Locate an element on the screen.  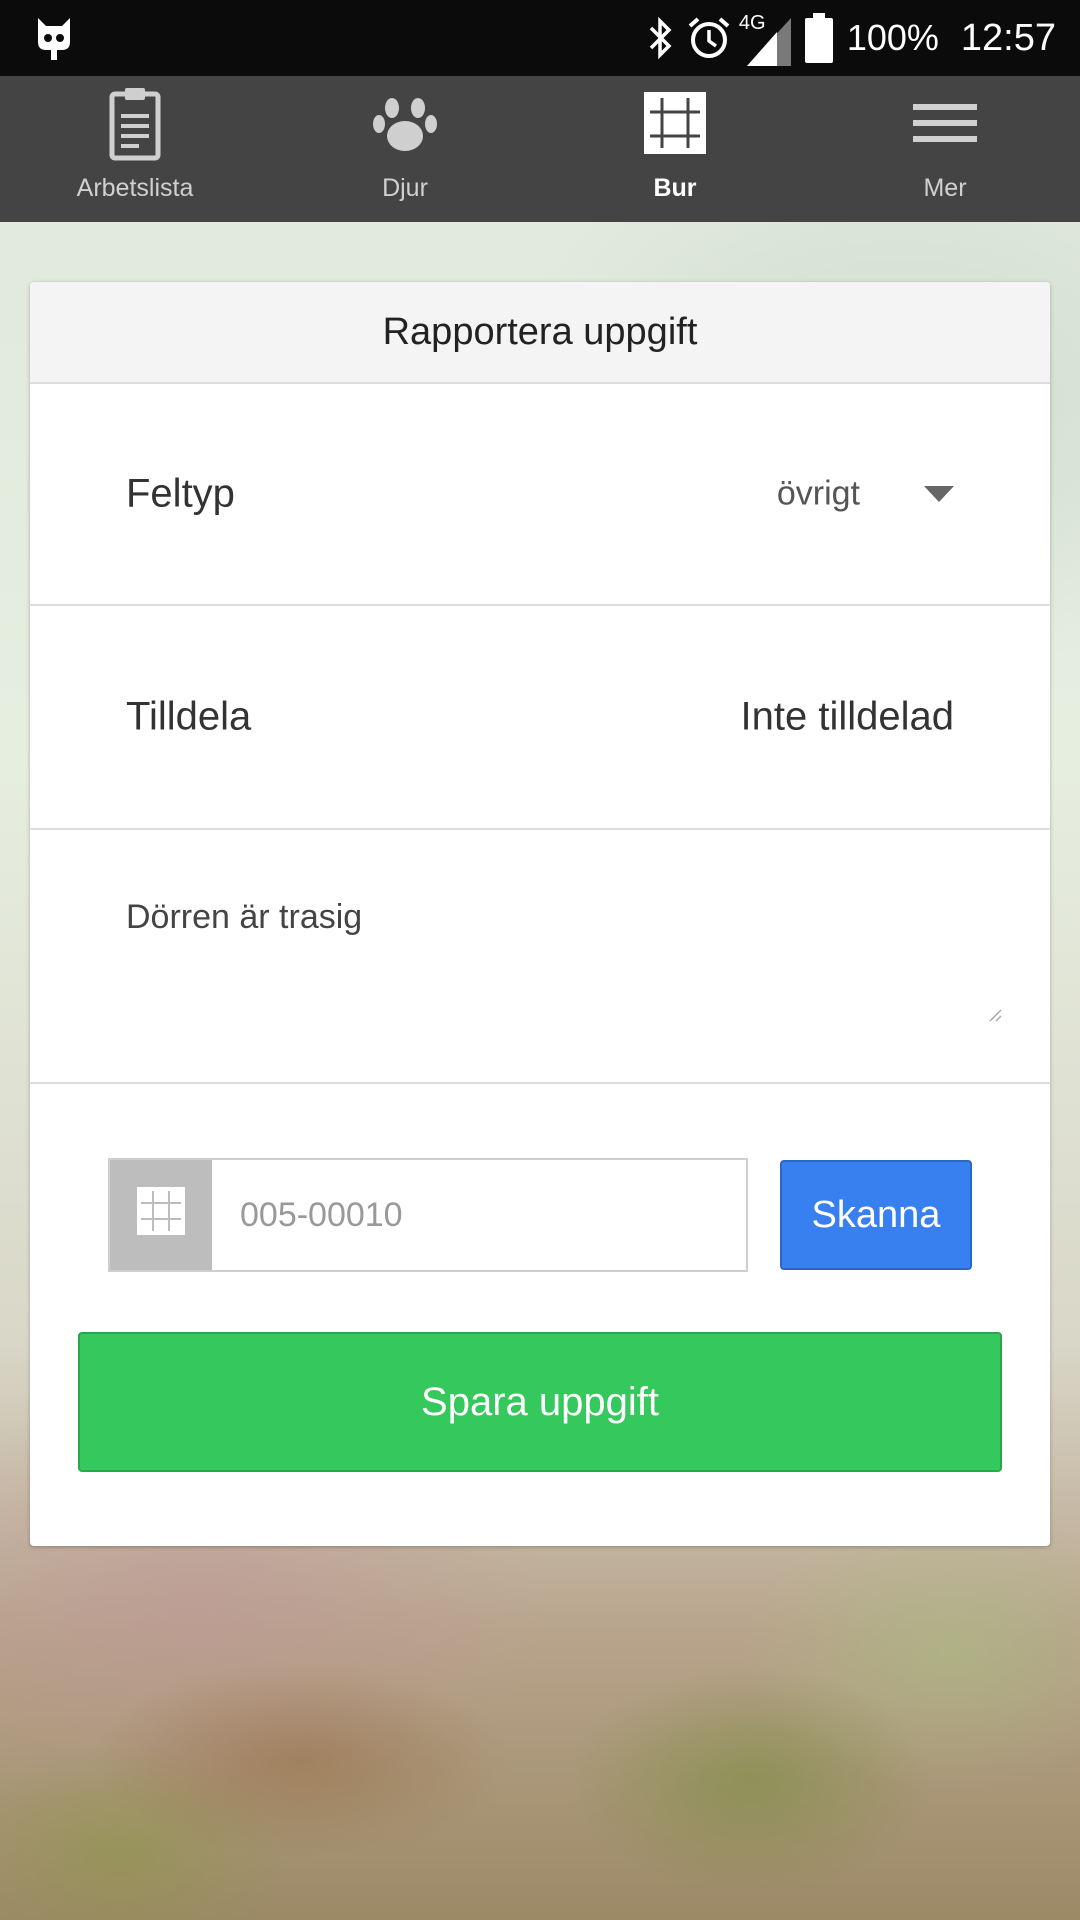
nav-item-arbetslista: Arbetslista is located at coordinates (135, 149).